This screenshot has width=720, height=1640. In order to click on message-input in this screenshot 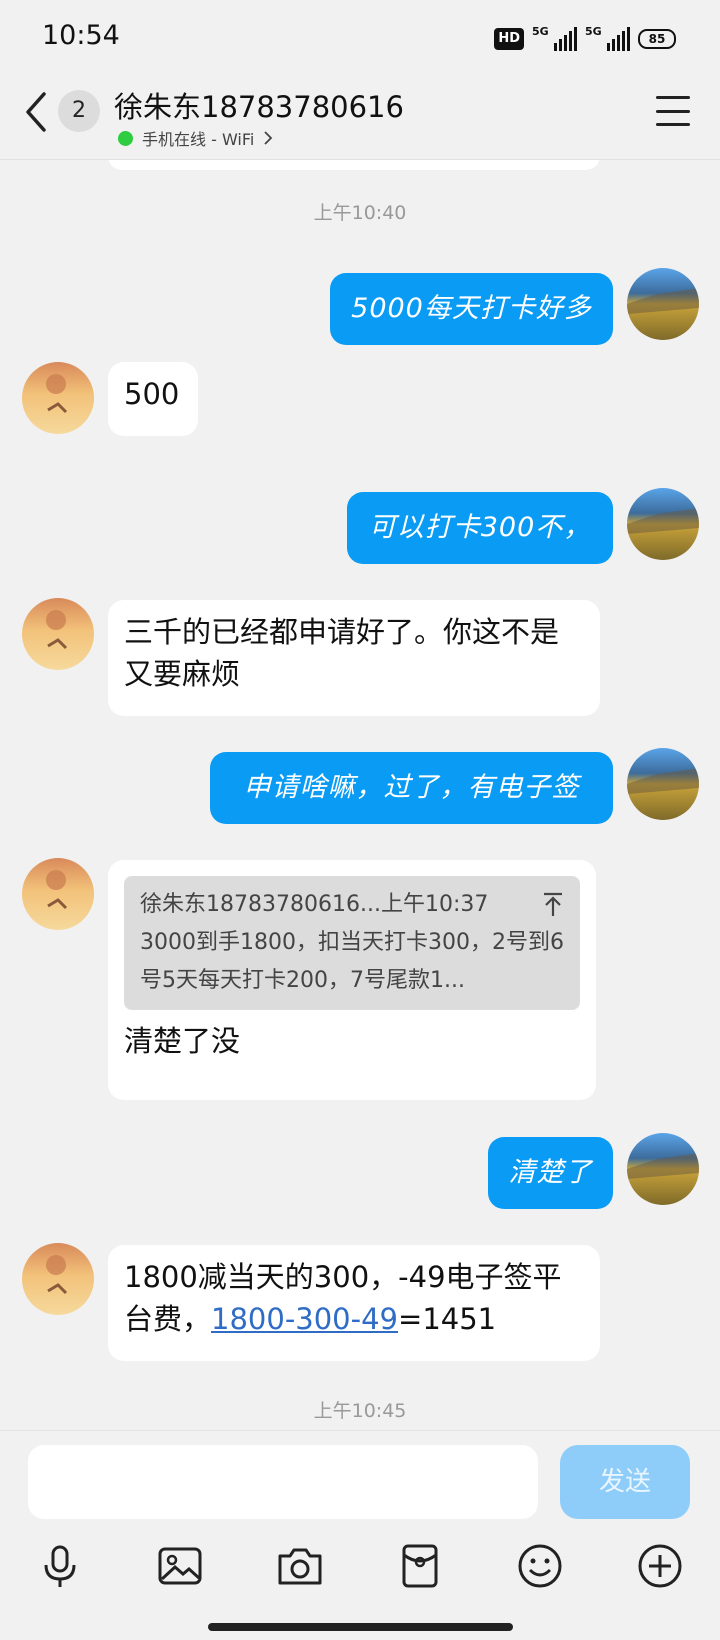, I will do `click(283, 1482)`.